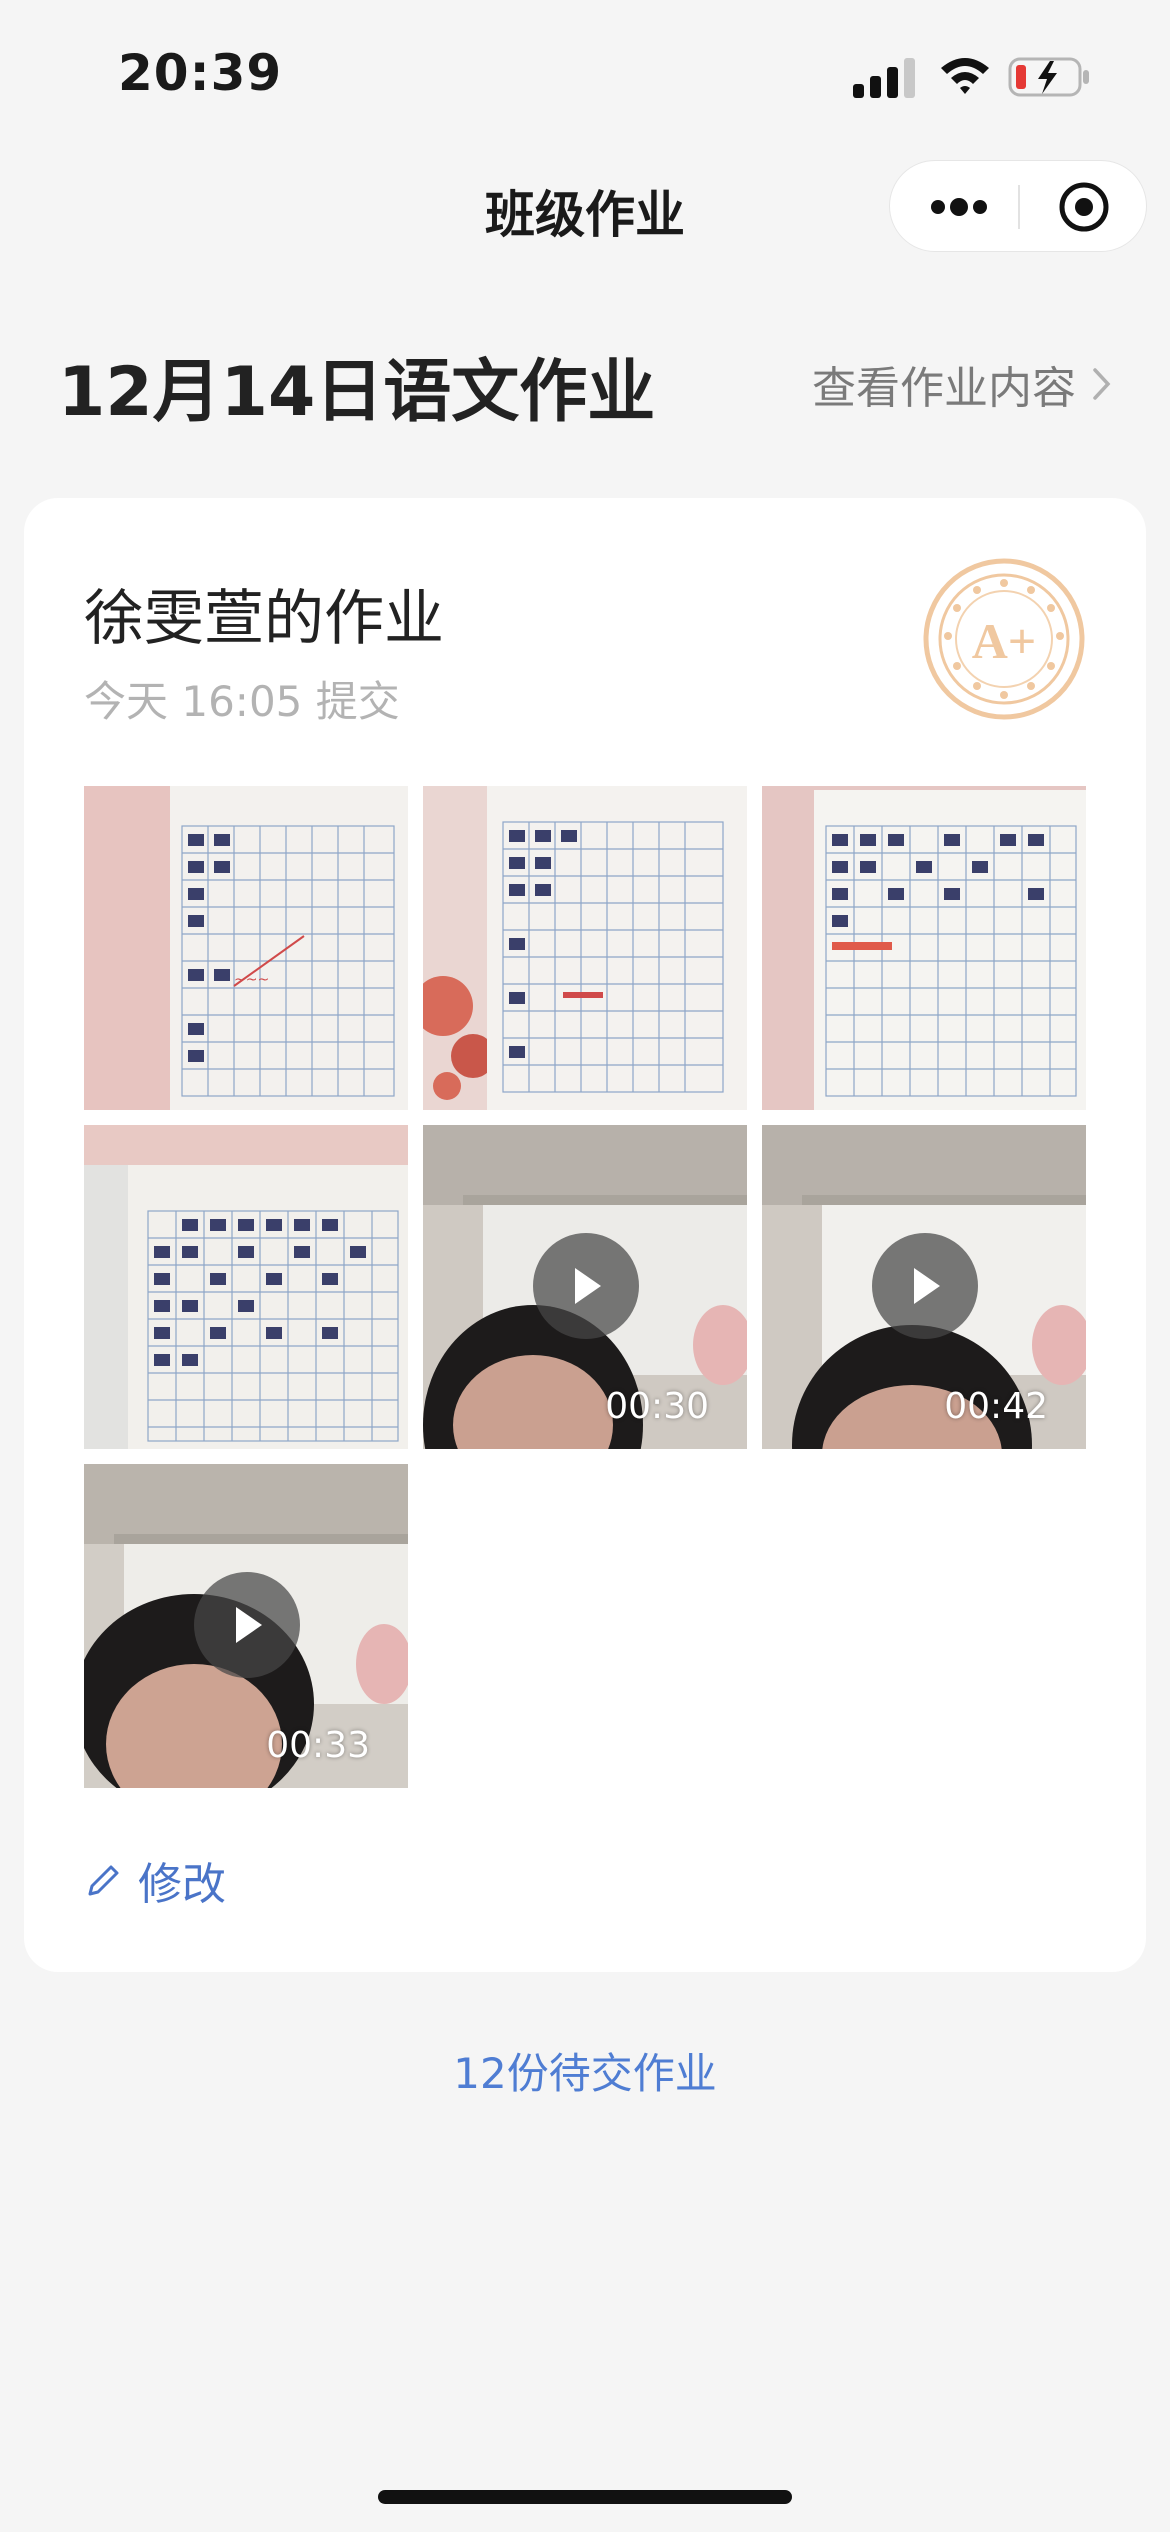  I want to click on edit-button: 修改, so click(155, 1880).